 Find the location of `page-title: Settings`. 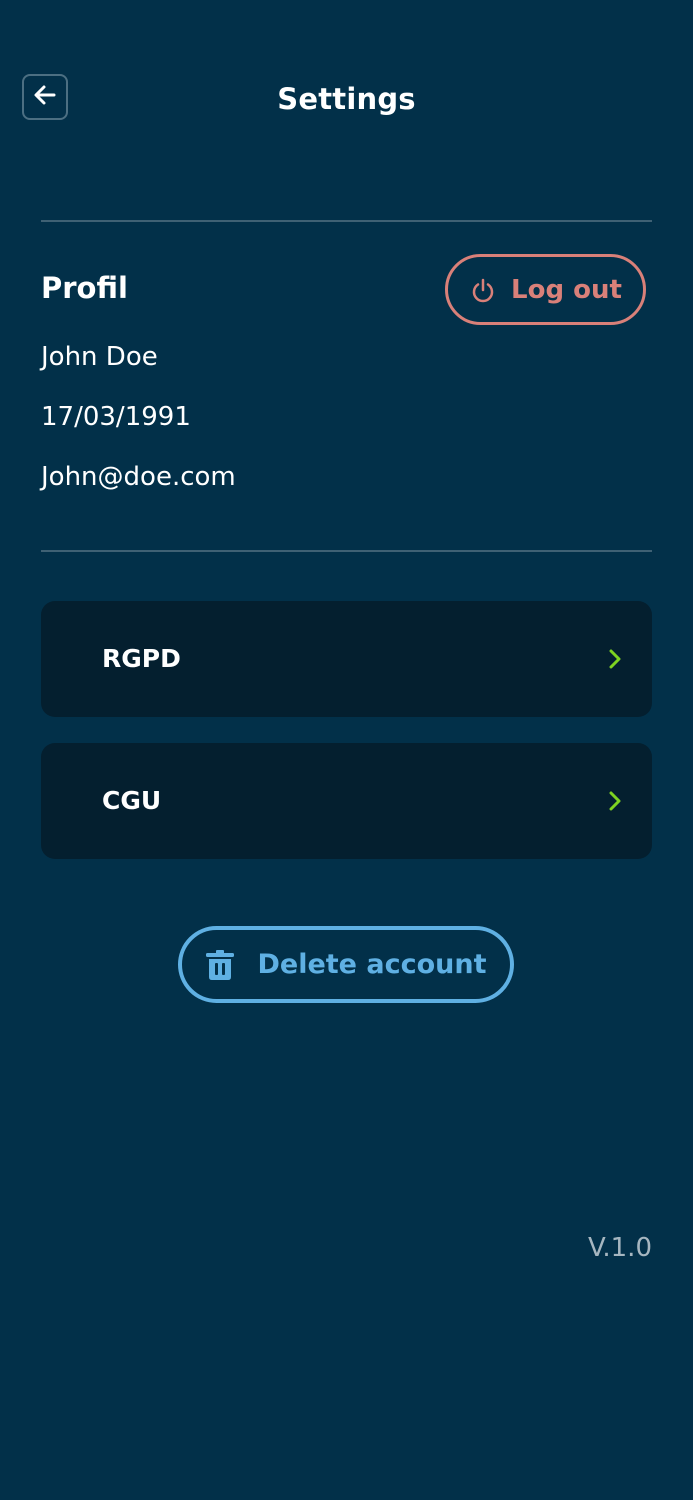

page-title: Settings is located at coordinates (346, 99).